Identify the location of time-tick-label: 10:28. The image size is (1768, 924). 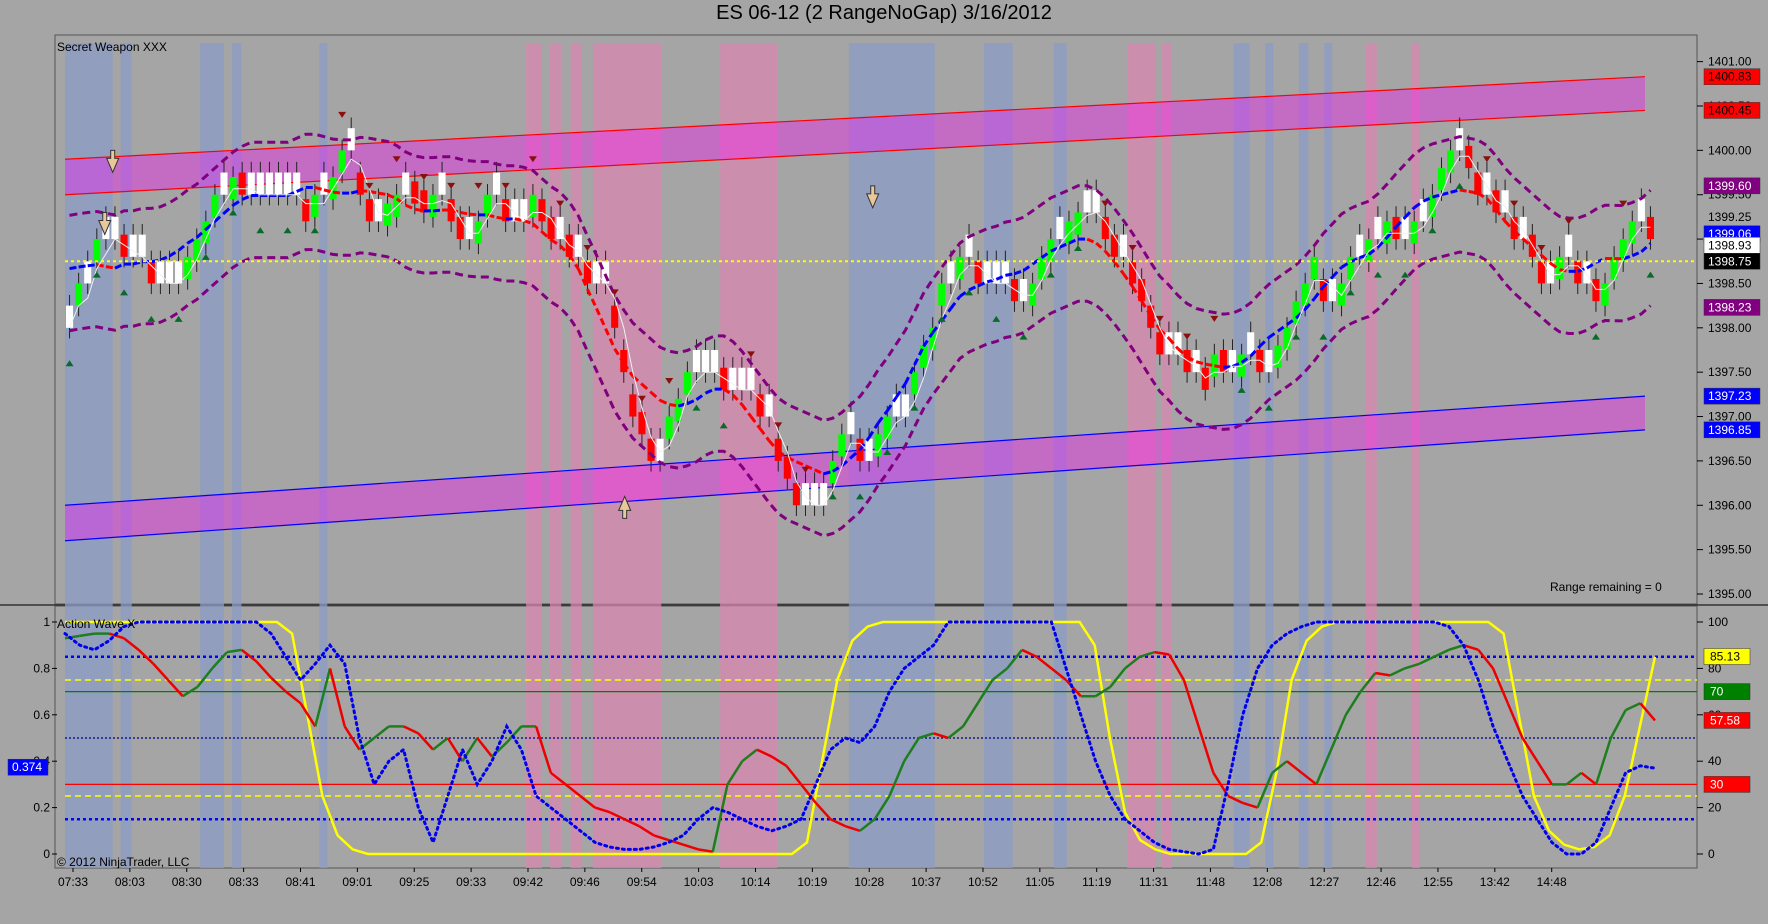
(869, 882).